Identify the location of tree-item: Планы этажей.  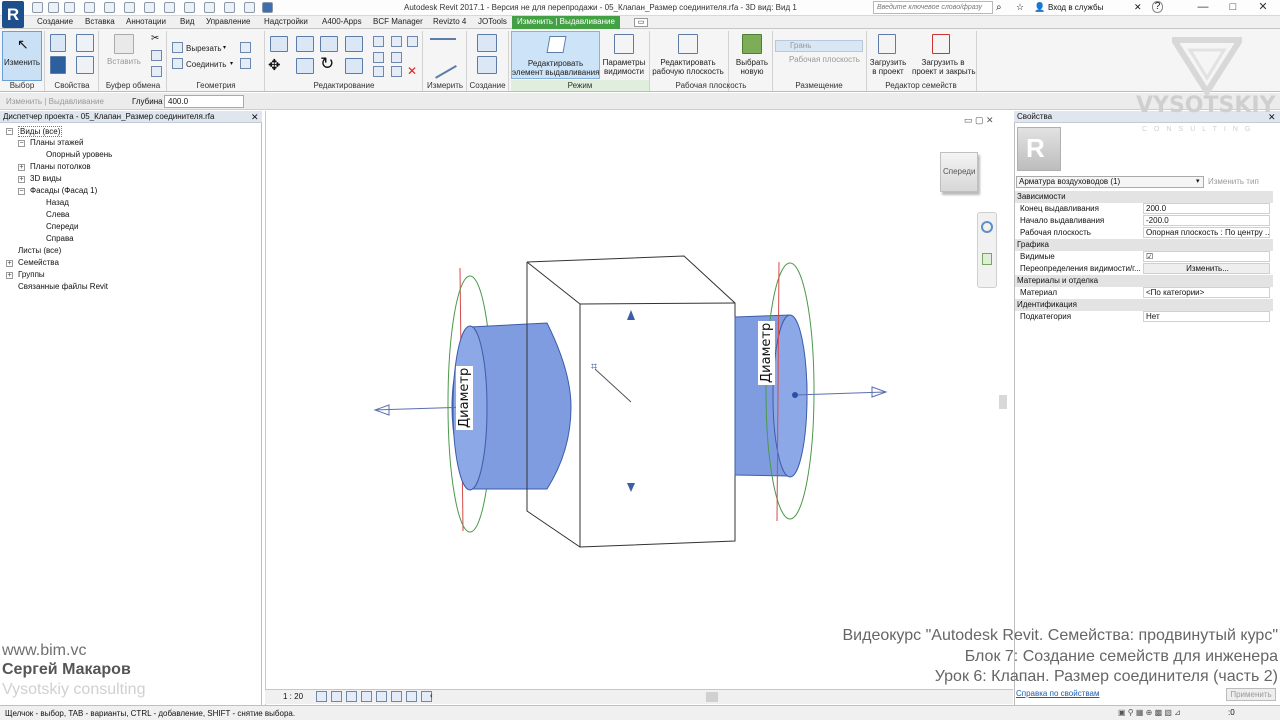
(56, 142).